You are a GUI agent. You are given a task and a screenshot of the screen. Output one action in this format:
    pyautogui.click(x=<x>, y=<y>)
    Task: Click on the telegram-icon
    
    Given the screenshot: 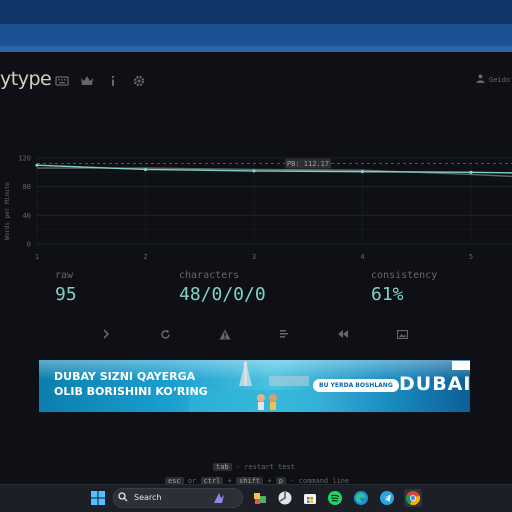 What is the action you would take?
    pyautogui.click(x=387, y=498)
    